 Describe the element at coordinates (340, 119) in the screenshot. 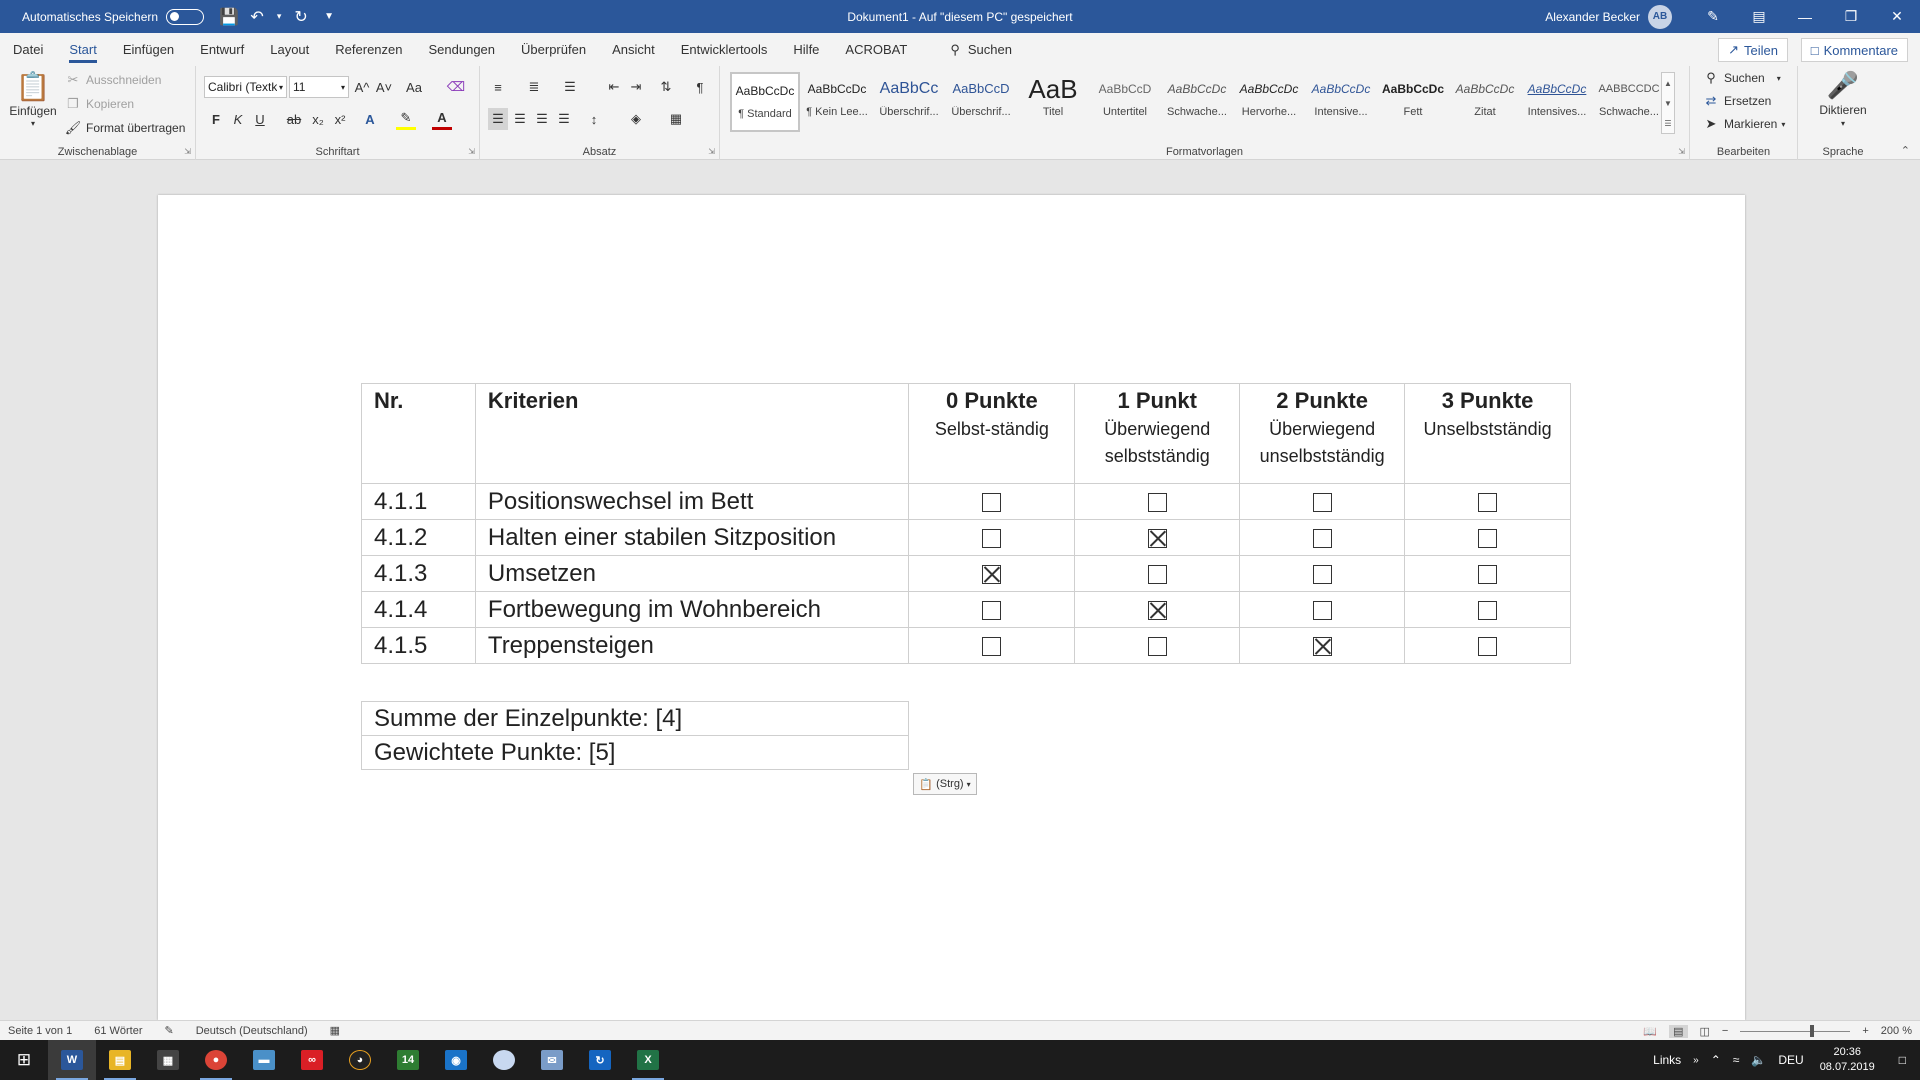

I see `superscript-button: x²` at that location.